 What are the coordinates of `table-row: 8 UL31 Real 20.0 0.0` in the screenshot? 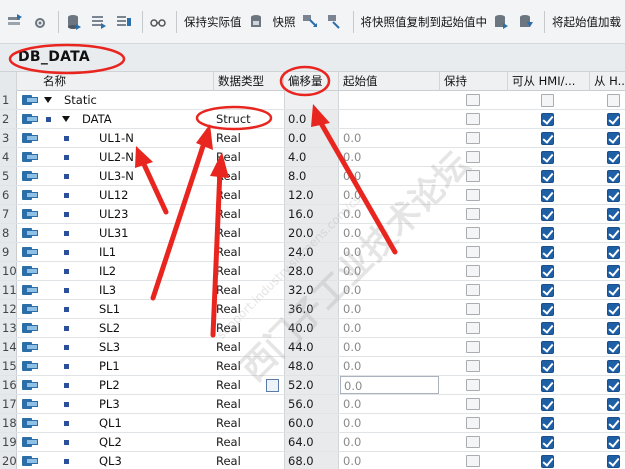 It's located at (312, 233).